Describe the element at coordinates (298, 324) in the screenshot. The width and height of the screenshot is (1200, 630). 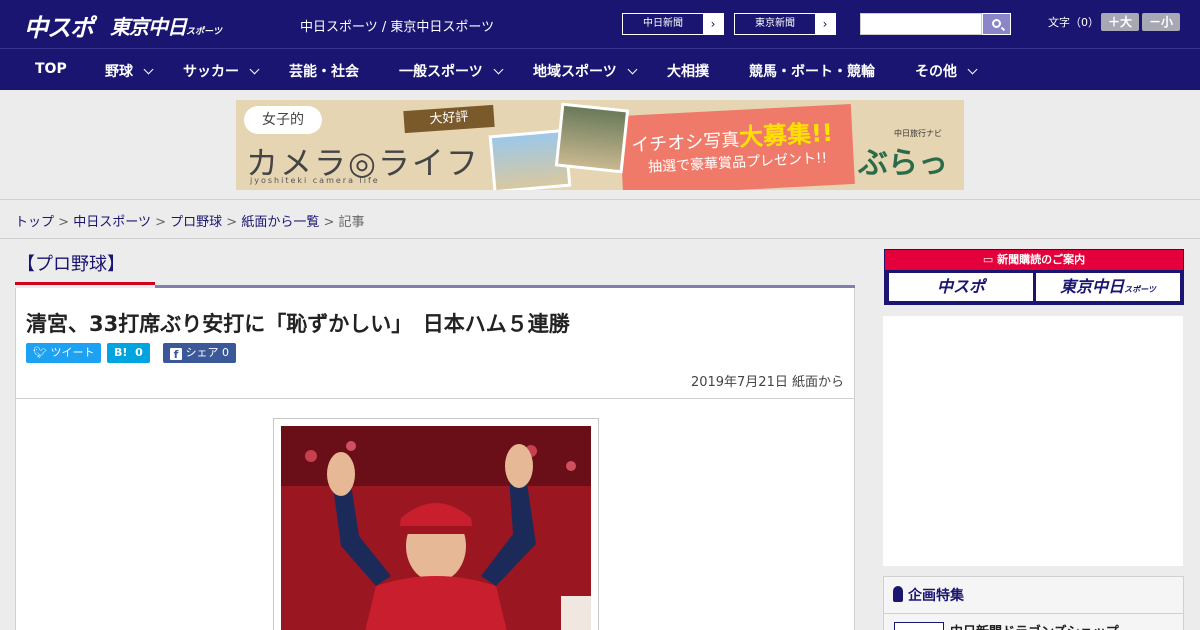
I see `article-headline: 清宮、33打席ぶり安打に「恥ずかしい」 日本ハム５連勝` at that location.